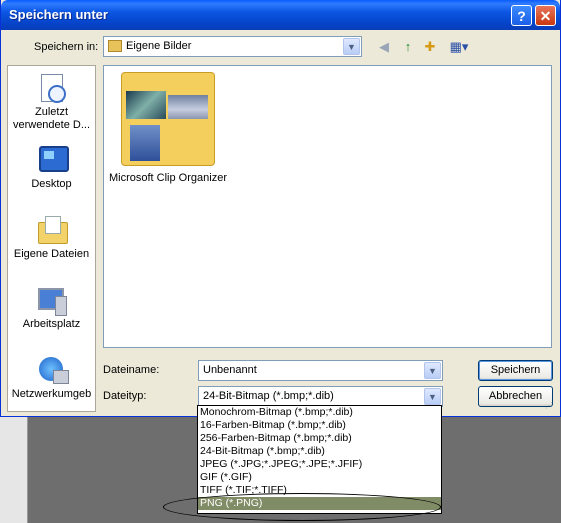  What do you see at coordinates (52, 371) in the screenshot?
I see `network-icon` at bounding box center [52, 371].